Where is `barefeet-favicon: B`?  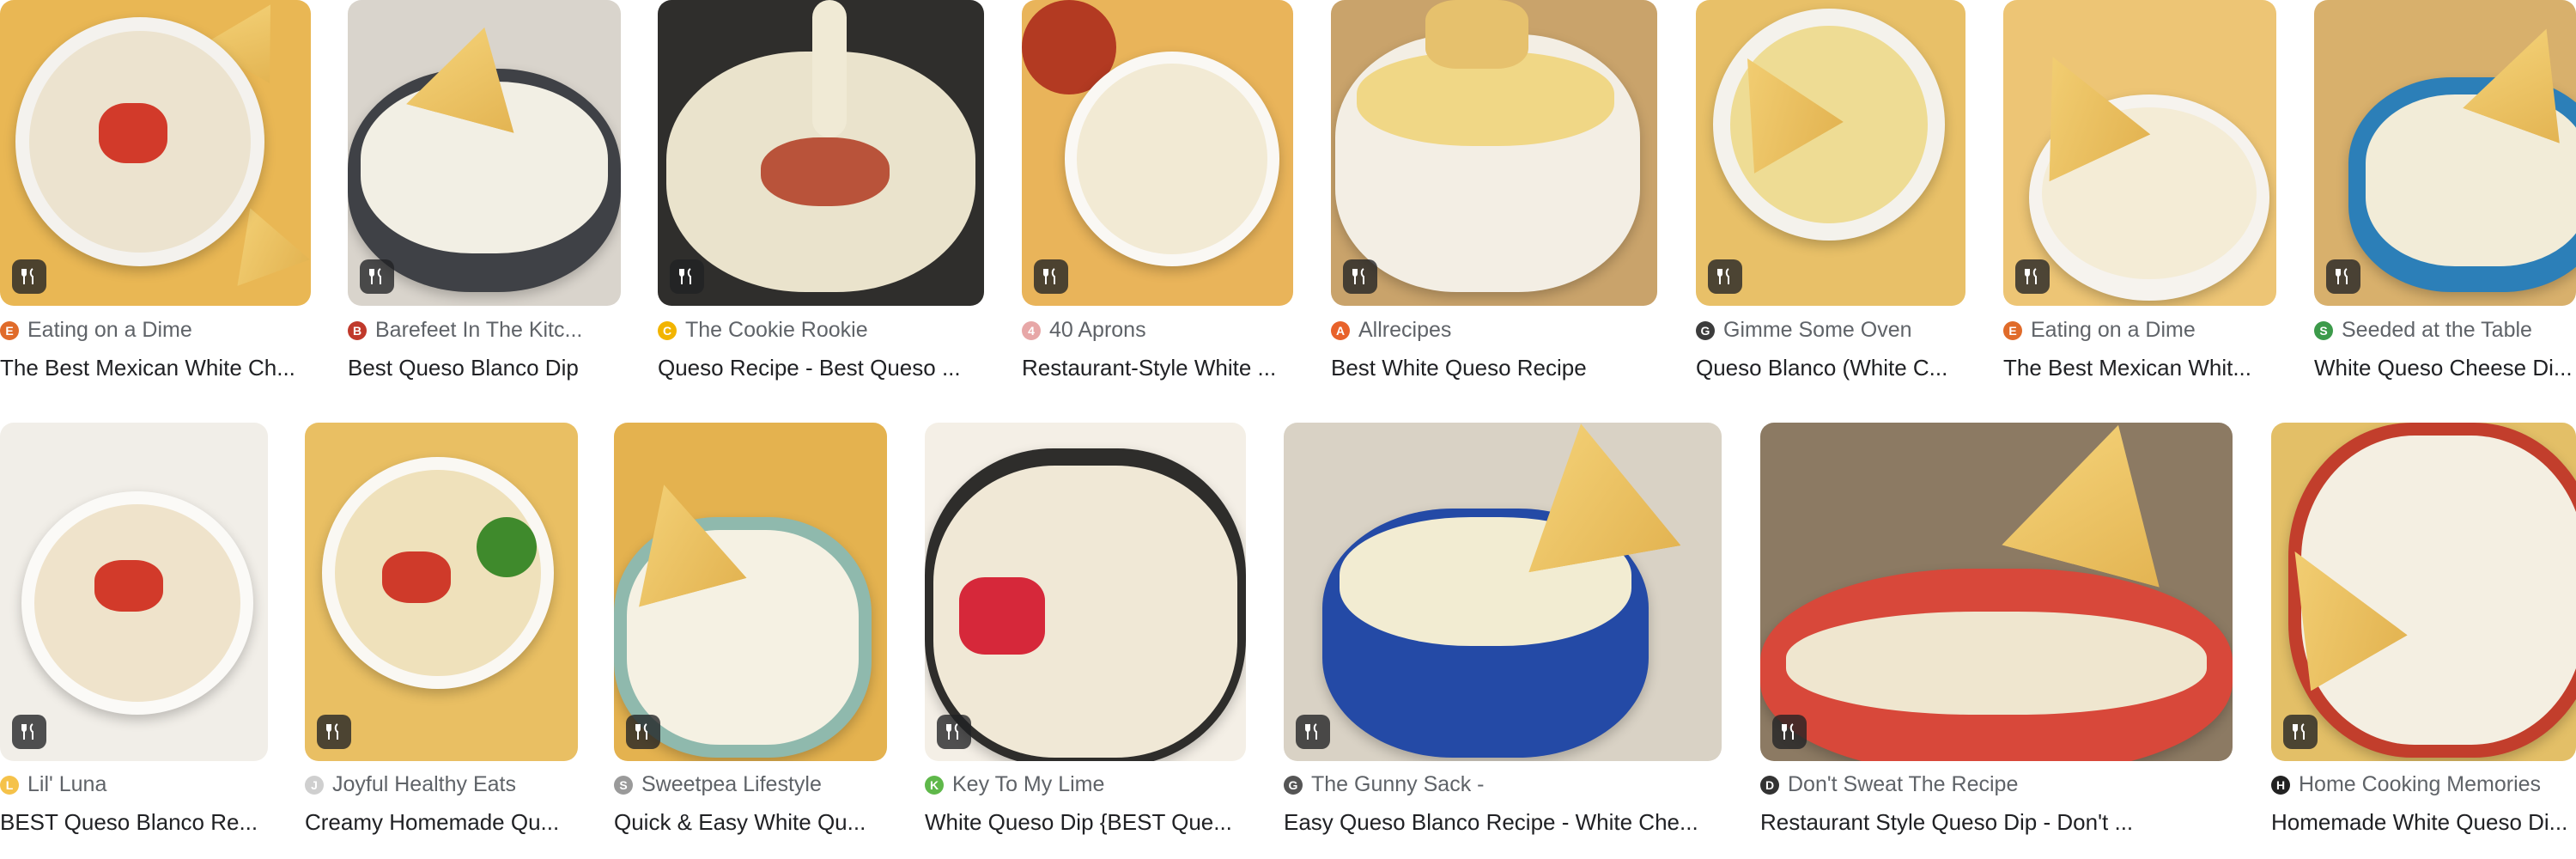
barefeet-favicon: B is located at coordinates (357, 330).